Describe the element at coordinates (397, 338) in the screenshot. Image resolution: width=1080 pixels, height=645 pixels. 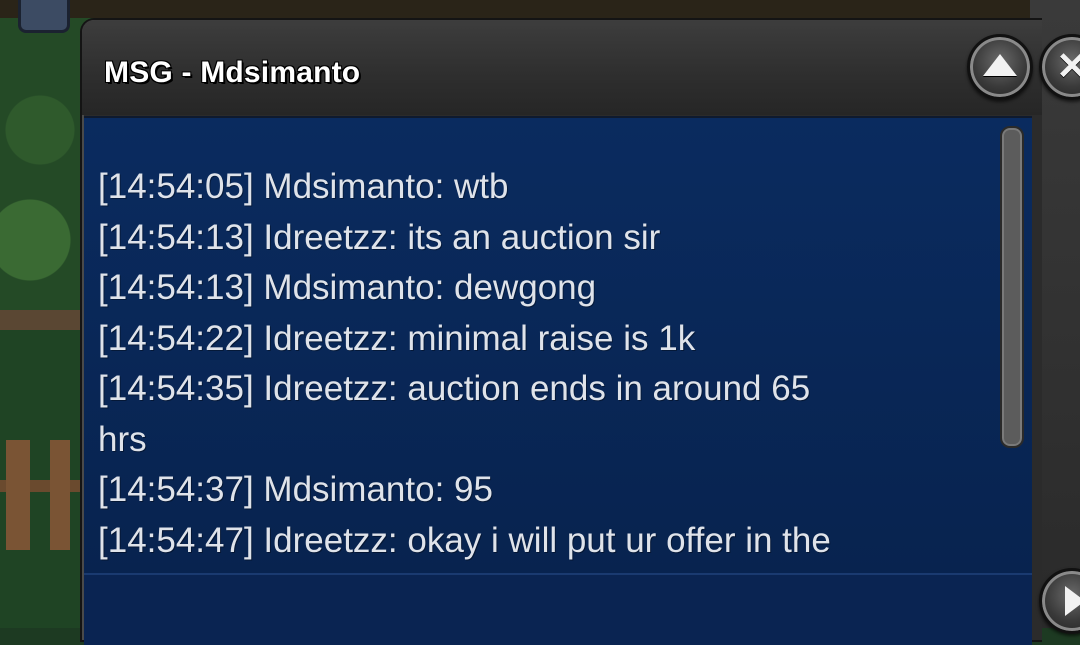
I see `chat-message: [14:54:22] Idreetzz: minimal raise is 1k` at that location.